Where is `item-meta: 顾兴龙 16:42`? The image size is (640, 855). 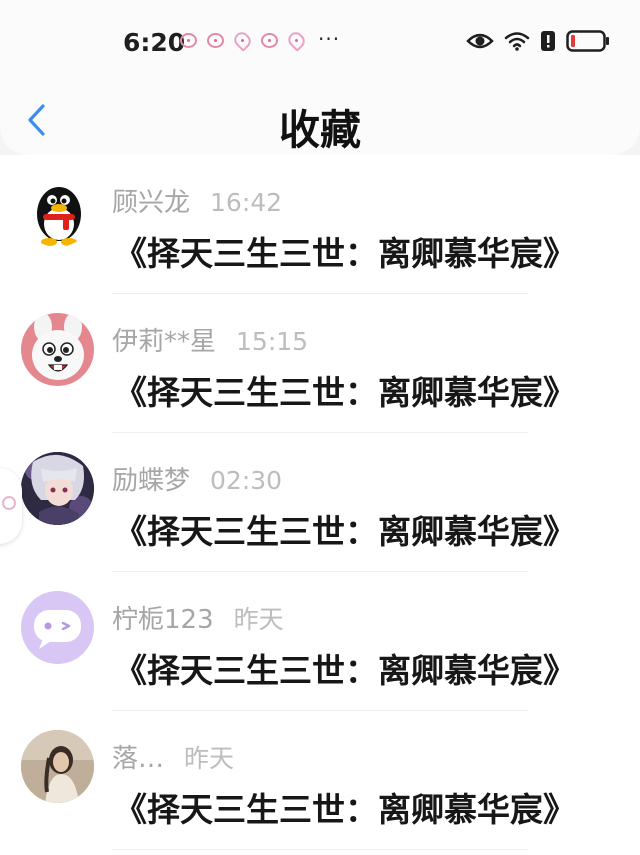 item-meta: 顾兴龙 16:42 is located at coordinates (197, 200).